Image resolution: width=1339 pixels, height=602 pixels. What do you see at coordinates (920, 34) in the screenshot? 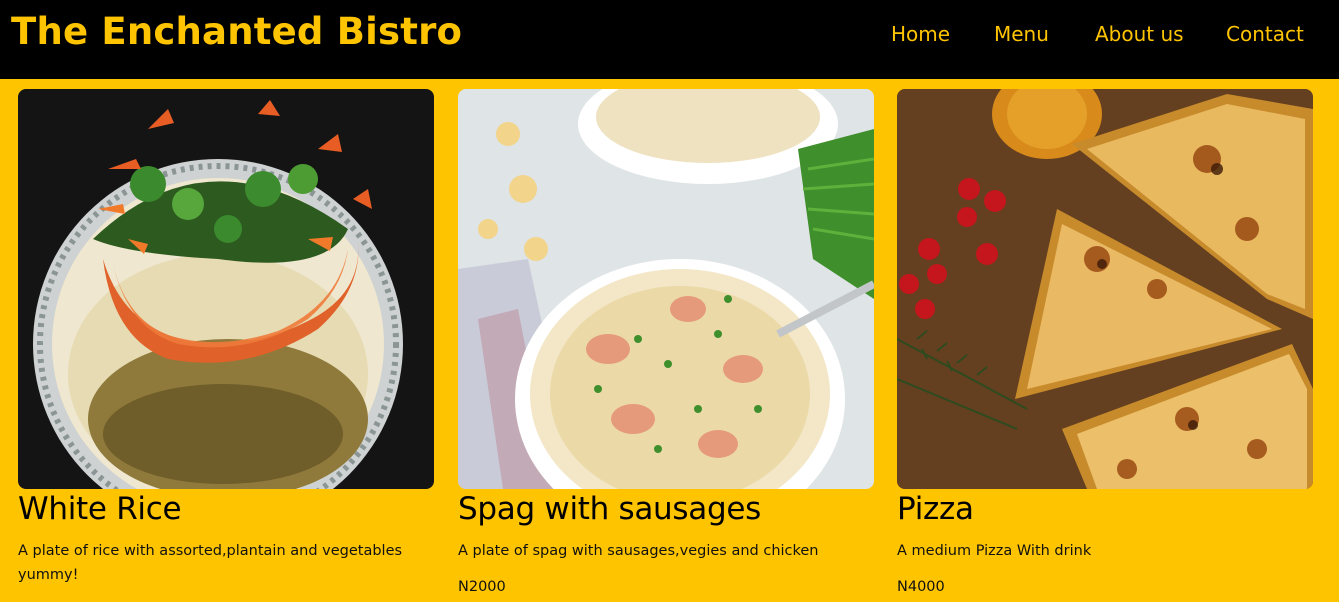
I see `nav-home-link: Home` at bounding box center [920, 34].